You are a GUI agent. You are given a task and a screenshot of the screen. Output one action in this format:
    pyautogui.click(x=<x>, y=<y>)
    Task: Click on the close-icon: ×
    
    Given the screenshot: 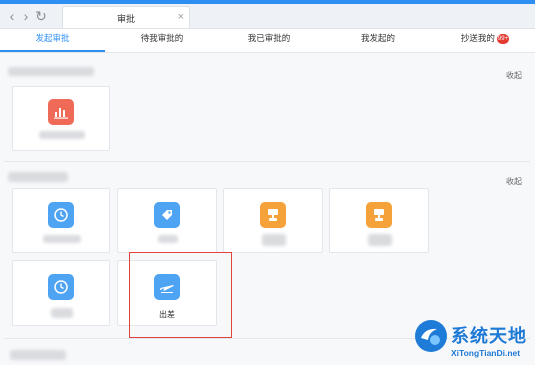 What is the action you would take?
    pyautogui.click(x=181, y=17)
    